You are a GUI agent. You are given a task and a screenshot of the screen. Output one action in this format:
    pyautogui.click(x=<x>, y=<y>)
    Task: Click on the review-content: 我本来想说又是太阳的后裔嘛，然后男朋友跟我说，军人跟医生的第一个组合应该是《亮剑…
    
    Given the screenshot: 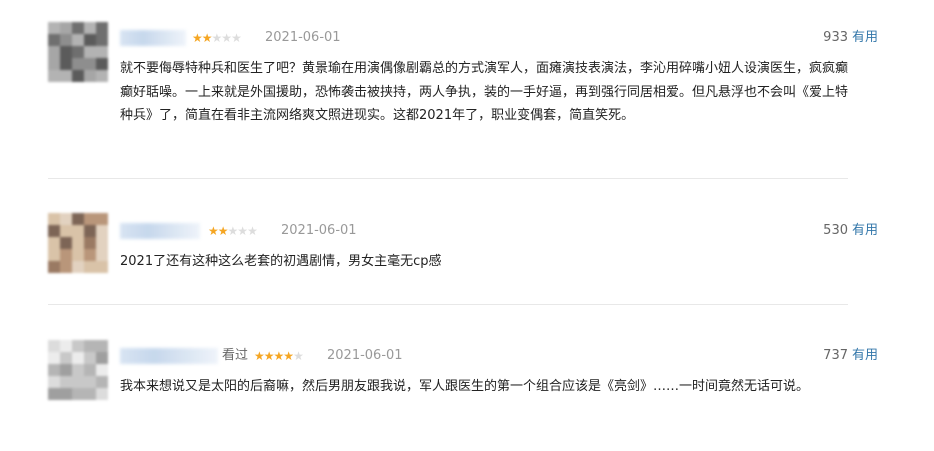 What is the action you would take?
    pyautogui.click(x=465, y=386)
    